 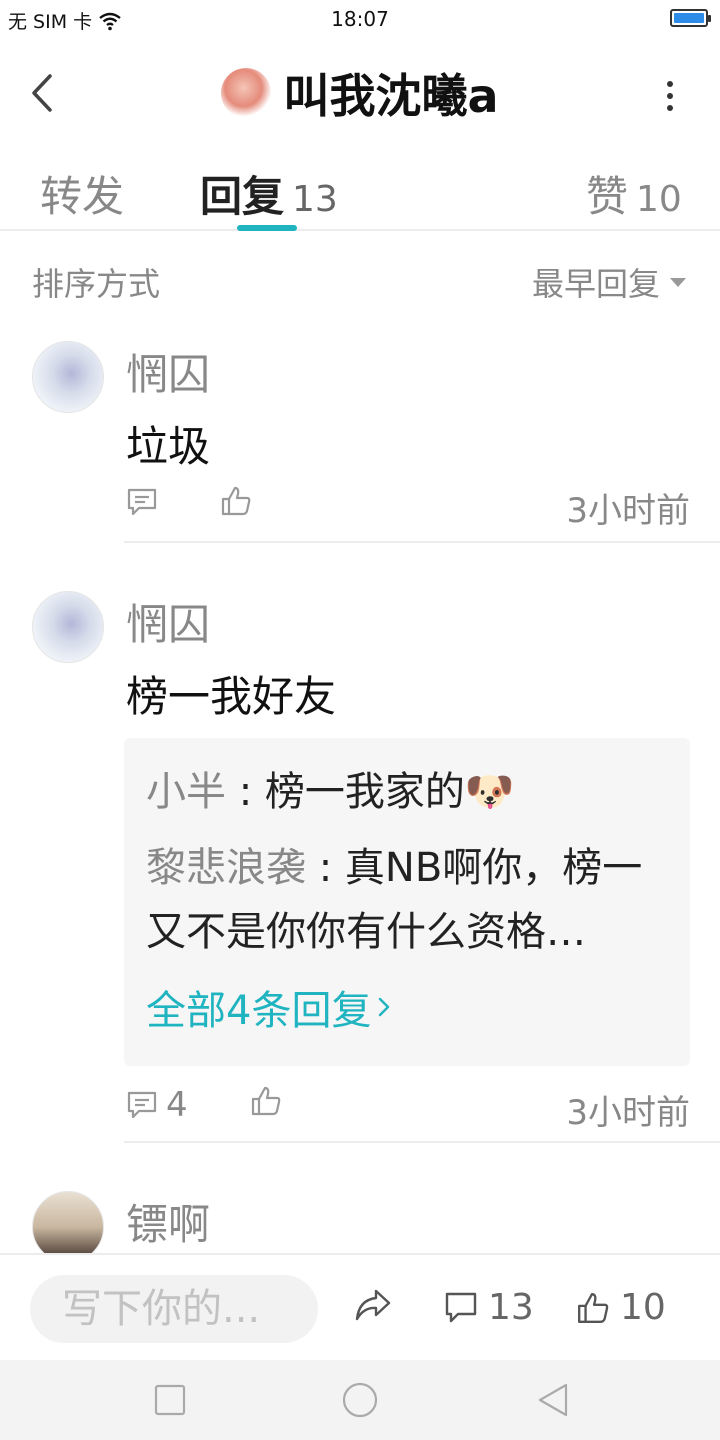 I want to click on reply-preview: 小半 : 榜一我家的🐶, so click(x=407, y=792).